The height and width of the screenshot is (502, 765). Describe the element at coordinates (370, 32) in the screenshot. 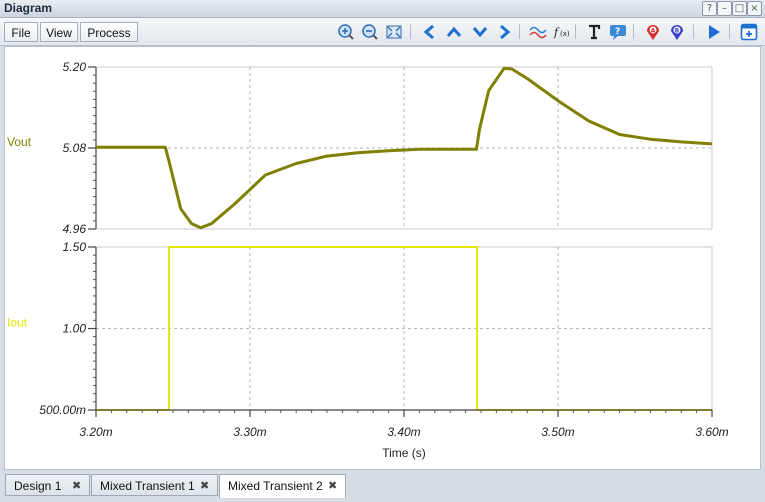

I see `zoom-out-icon` at that location.